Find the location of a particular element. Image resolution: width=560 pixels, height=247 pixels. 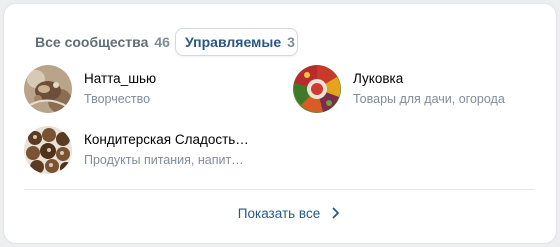

group-item-lukovka: Луковка Товары для дачи, огорода is located at coordinates (413, 89).